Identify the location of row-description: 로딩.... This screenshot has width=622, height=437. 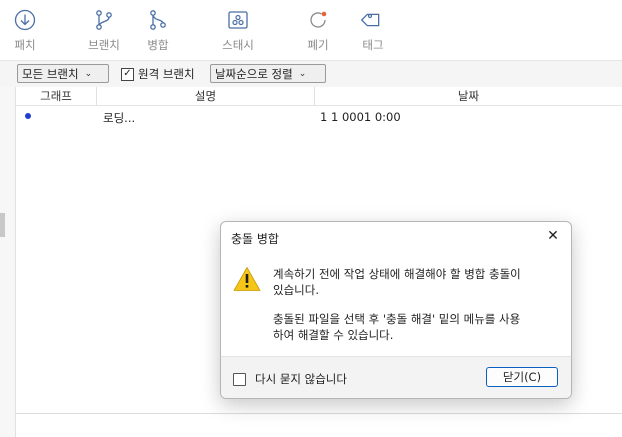
(119, 118).